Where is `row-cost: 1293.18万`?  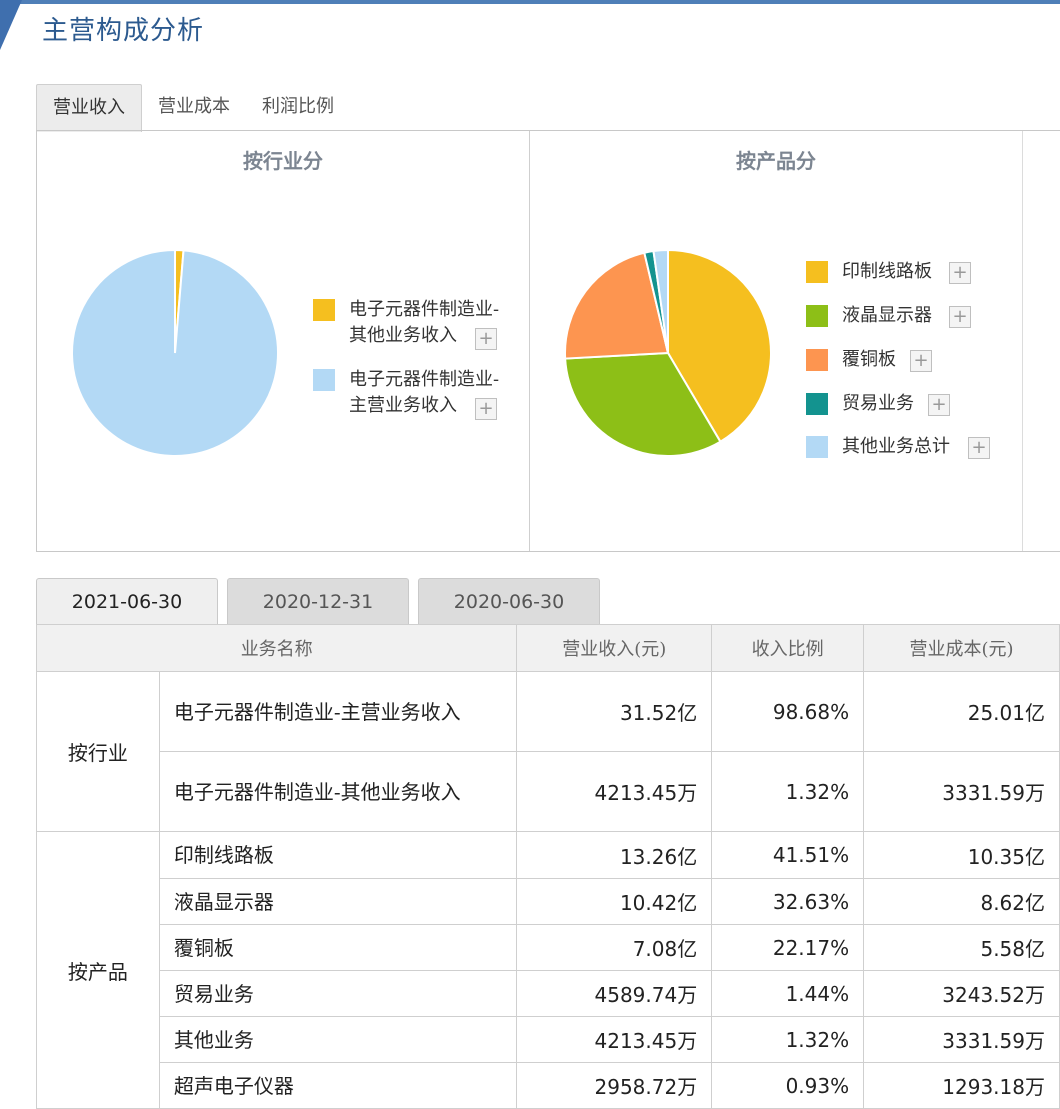 row-cost: 1293.18万 is located at coordinates (961, 1085).